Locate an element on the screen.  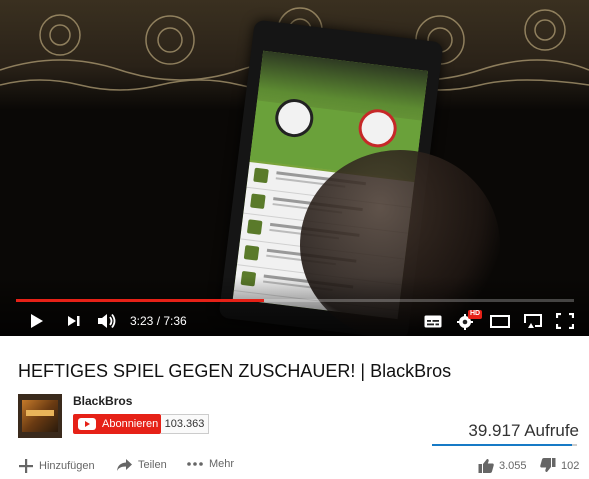
share-label: Teilen is located at coordinates (152, 465).